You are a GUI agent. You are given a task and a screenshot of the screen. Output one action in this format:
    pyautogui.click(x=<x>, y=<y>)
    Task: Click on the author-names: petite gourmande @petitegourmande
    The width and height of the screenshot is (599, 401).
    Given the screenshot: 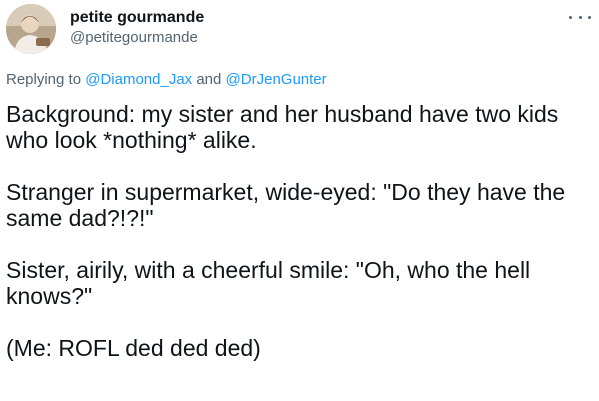 What is the action you would take?
    pyautogui.click(x=137, y=28)
    